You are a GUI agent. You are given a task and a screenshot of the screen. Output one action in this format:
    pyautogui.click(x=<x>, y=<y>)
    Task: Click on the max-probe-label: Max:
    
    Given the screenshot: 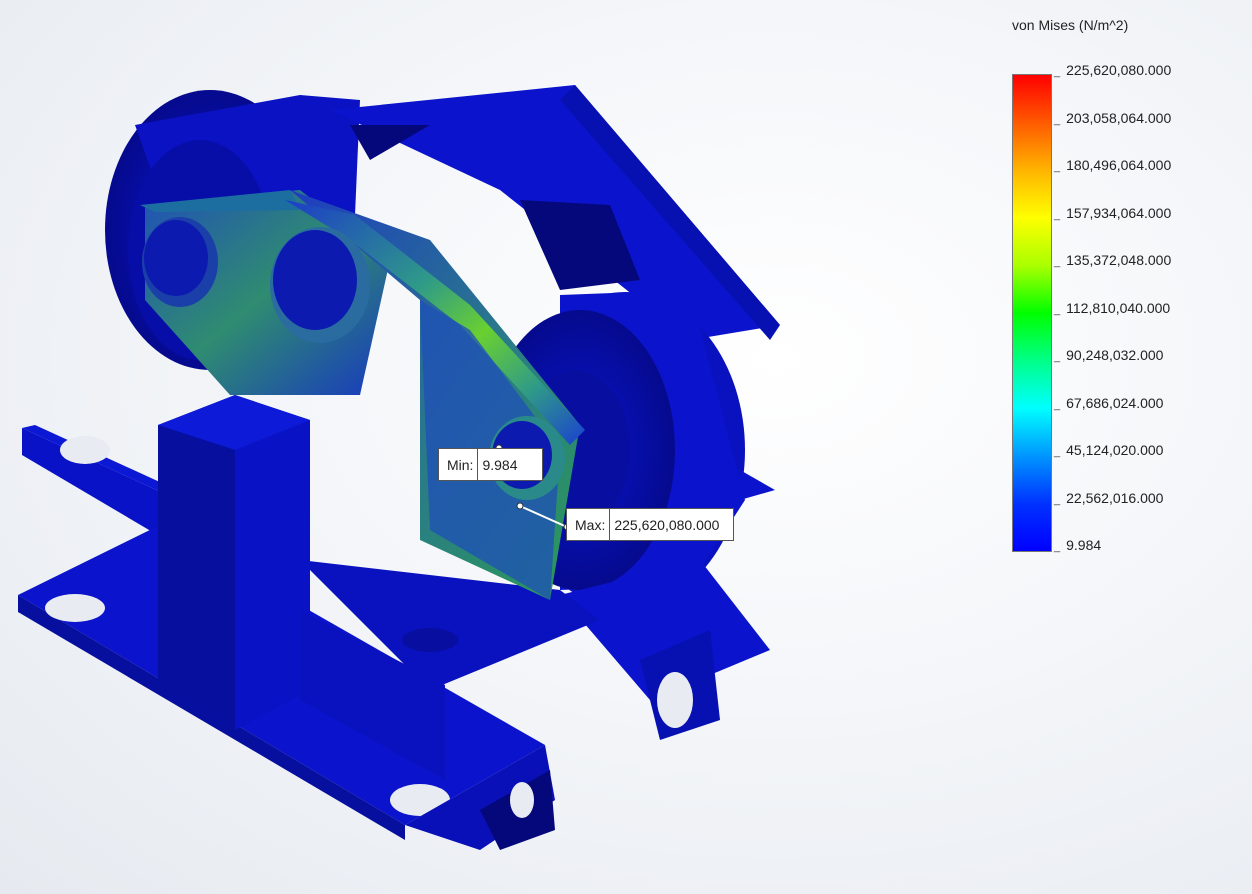 What is the action you would take?
    pyautogui.click(x=589, y=524)
    